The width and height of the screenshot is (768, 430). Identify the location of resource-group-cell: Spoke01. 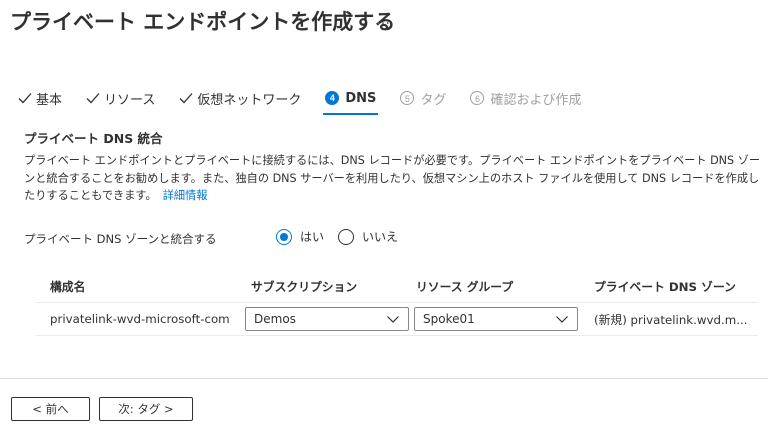
(502, 319).